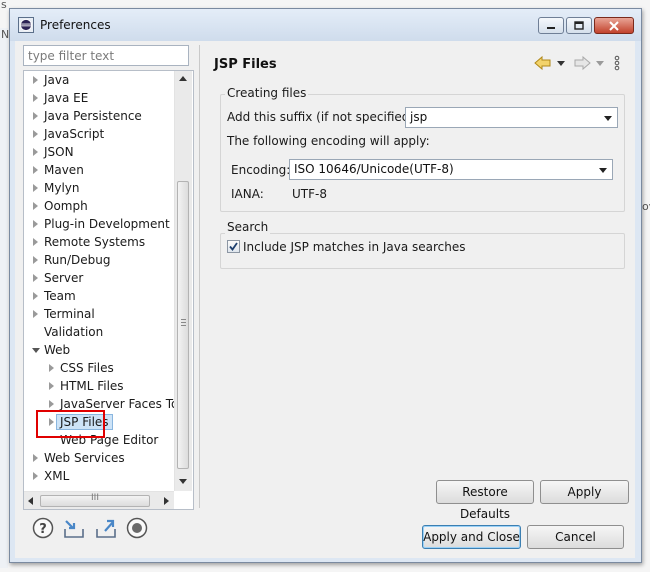  I want to click on suffix-dropdown: jsp, so click(511, 117).